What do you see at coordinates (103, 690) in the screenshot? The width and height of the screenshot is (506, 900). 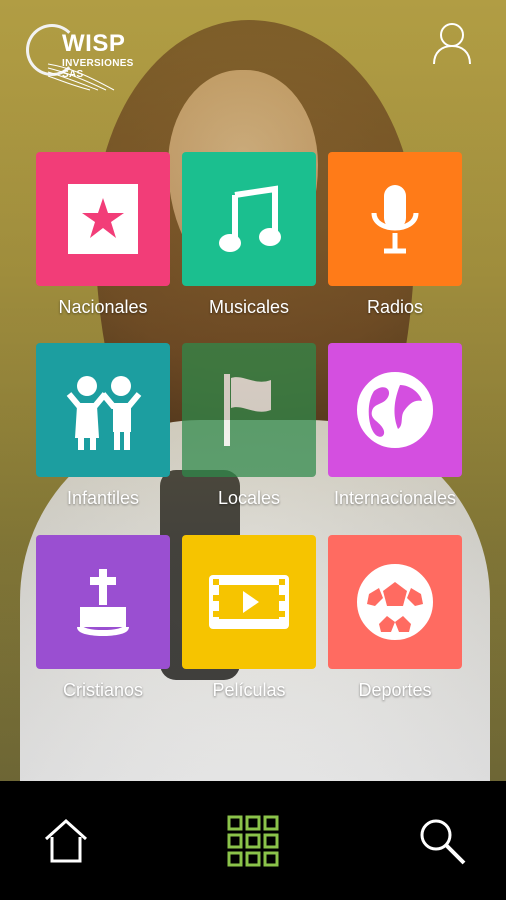 I see `category-label-cristianos: Cristianos` at bounding box center [103, 690].